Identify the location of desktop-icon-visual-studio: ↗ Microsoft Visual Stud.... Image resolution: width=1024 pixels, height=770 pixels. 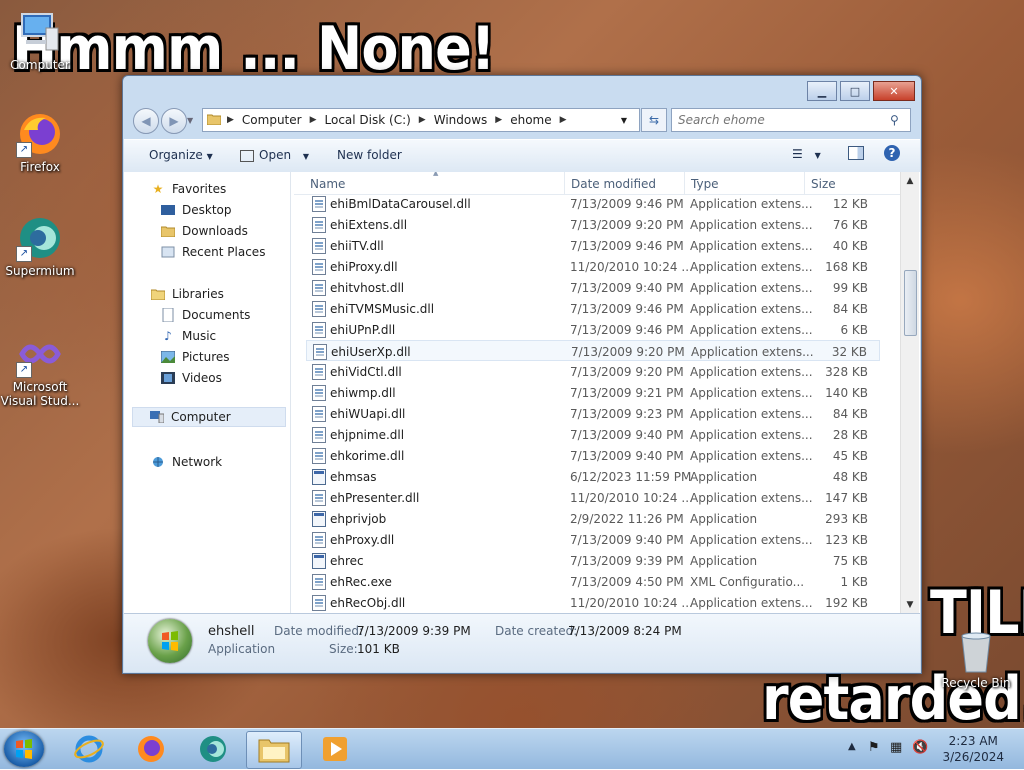
(40, 369).